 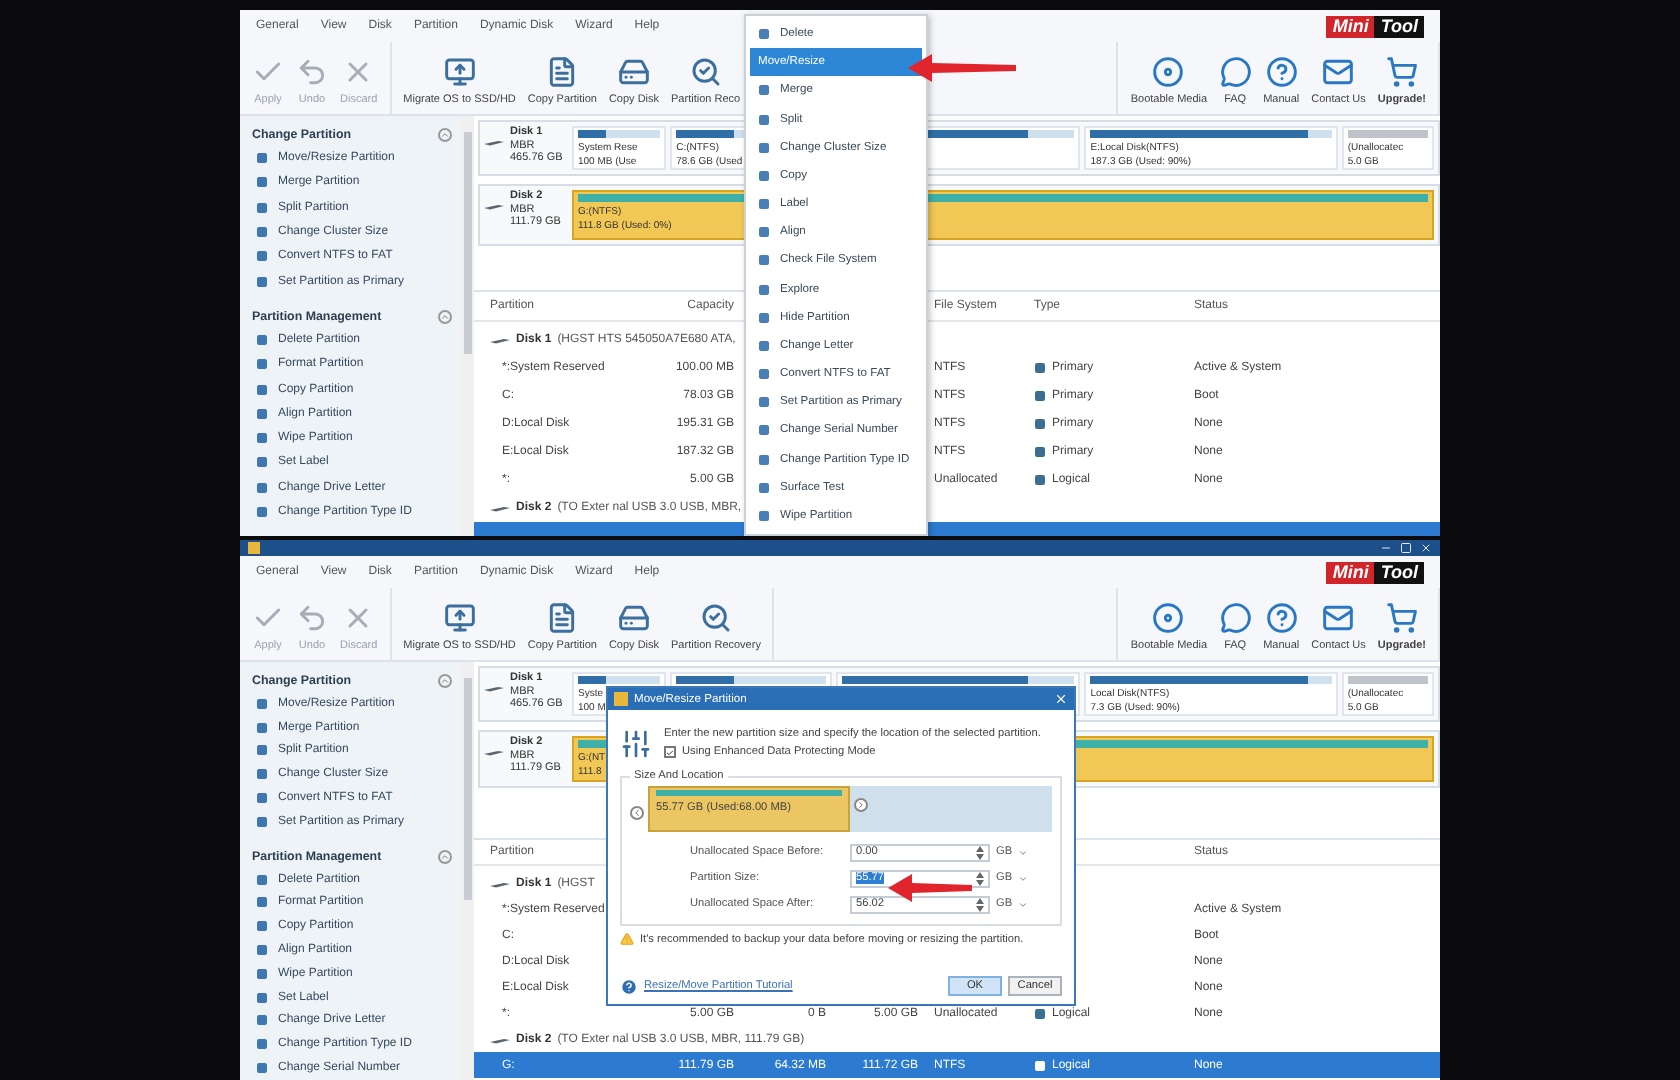 I want to click on move-right-button, so click(x=861, y=805).